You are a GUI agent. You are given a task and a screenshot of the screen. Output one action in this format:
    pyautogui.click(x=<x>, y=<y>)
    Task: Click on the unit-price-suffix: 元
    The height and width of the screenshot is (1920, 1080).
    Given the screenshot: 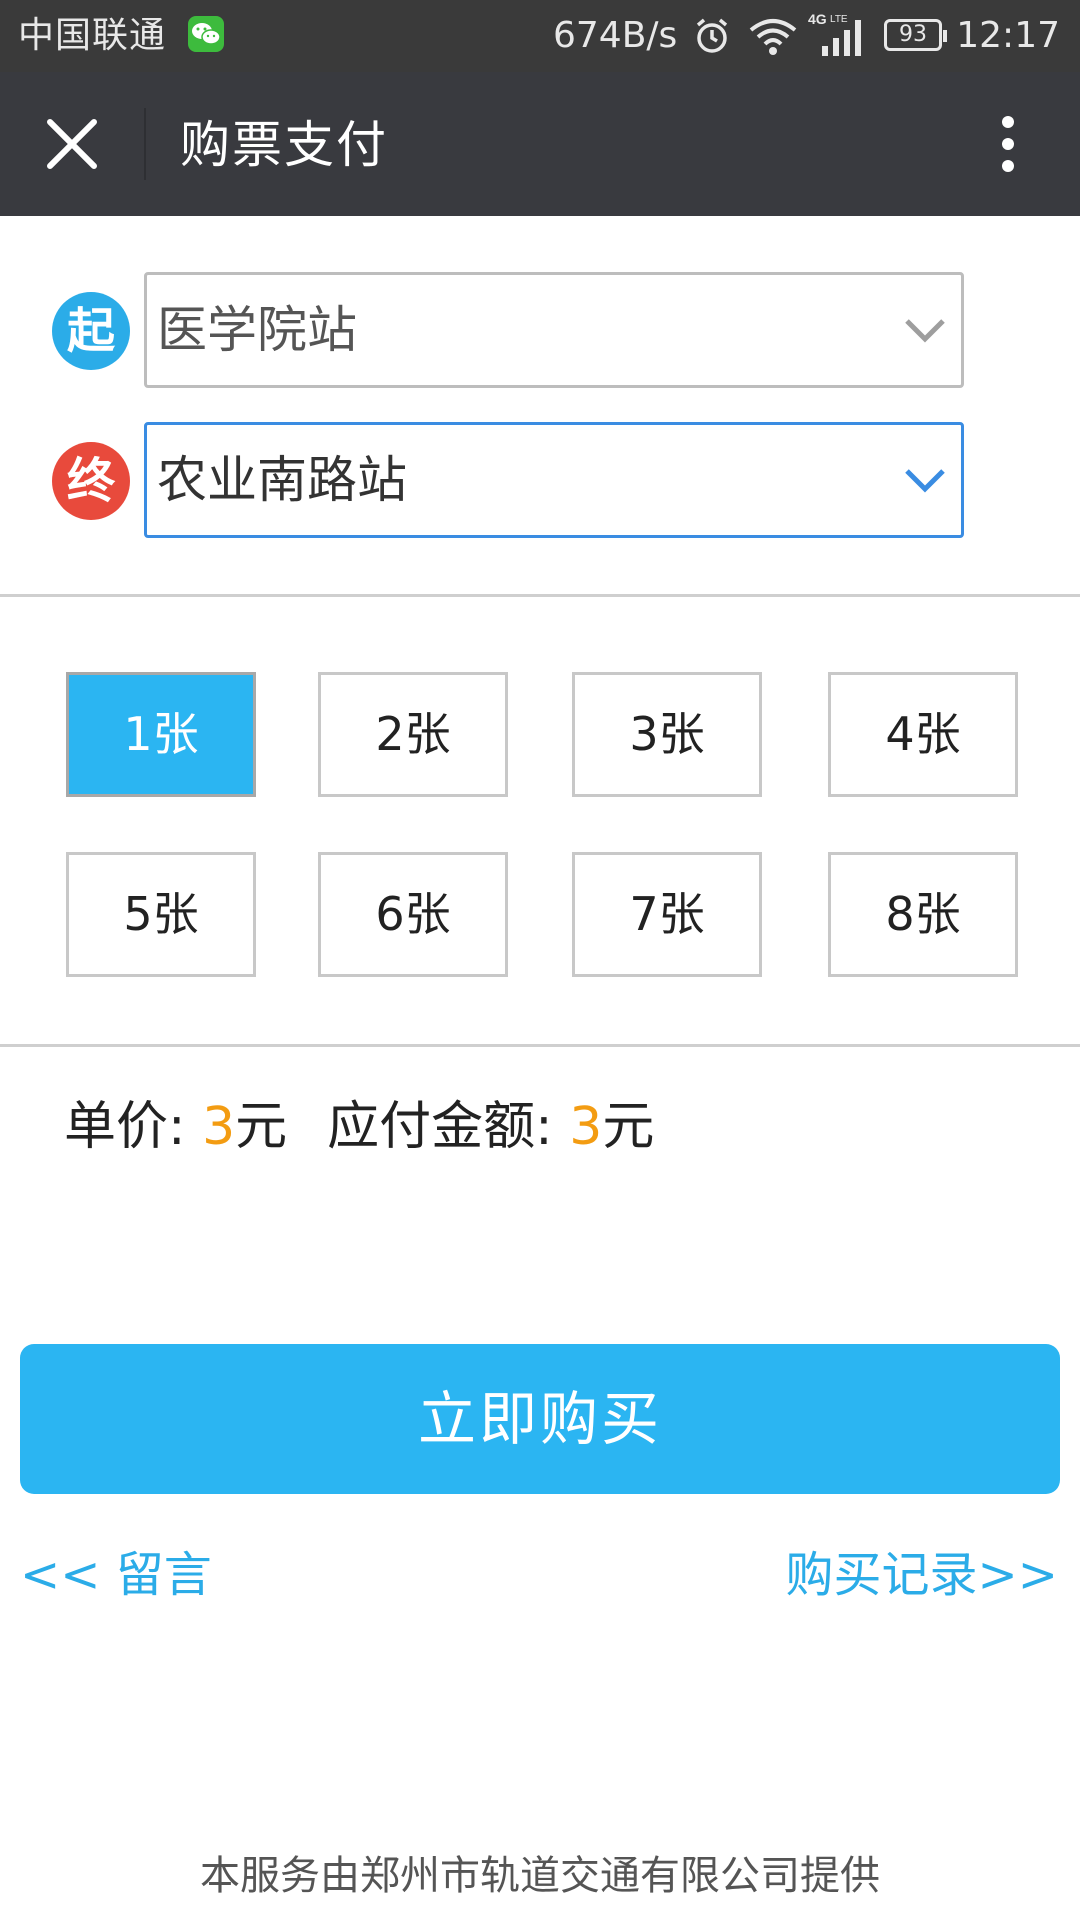 What is the action you would take?
    pyautogui.click(x=261, y=1127)
    